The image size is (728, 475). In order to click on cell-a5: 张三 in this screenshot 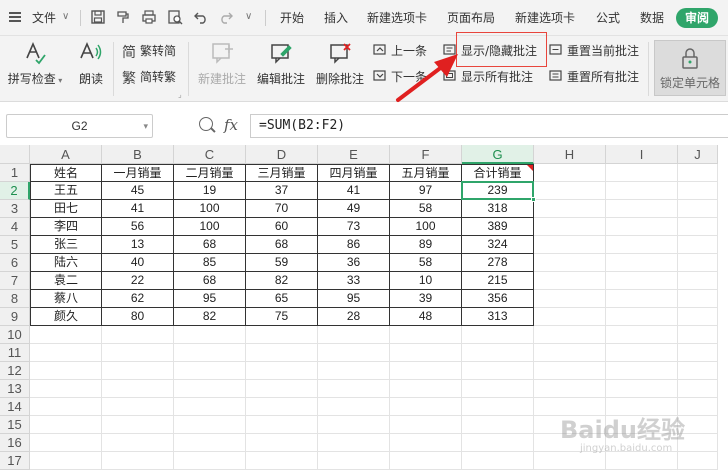, I will do `click(66, 245)`.